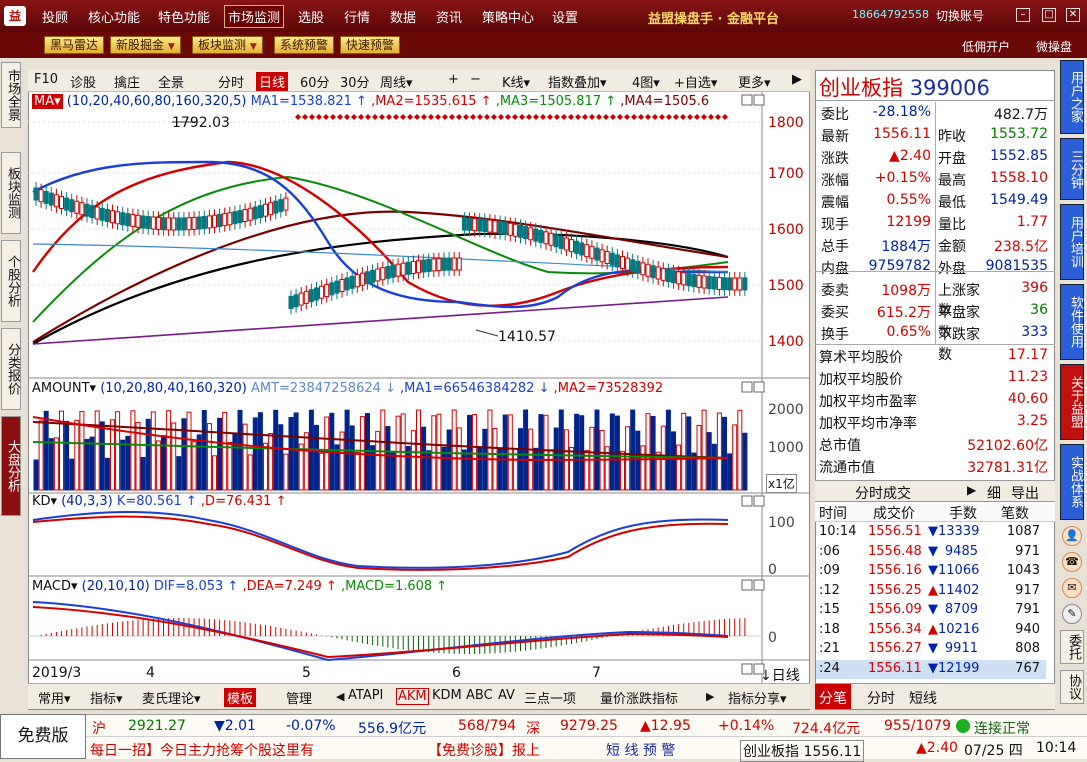  I want to click on scroll-right-icon: ▶, so click(710, 696).